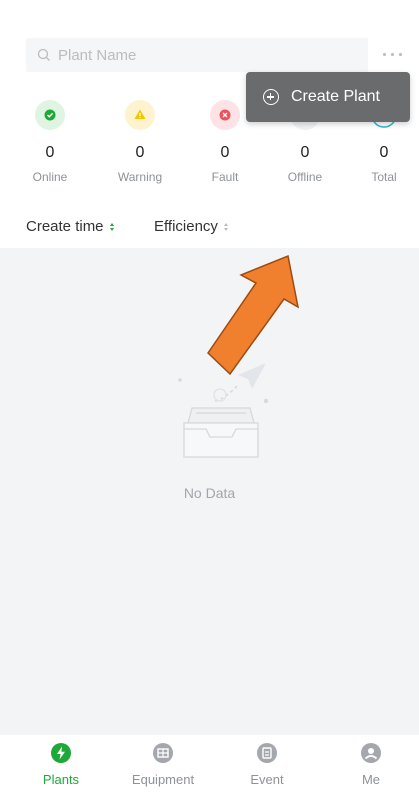 The image size is (419, 794). Describe the element at coordinates (163, 753) in the screenshot. I see `equipment-icon` at that location.